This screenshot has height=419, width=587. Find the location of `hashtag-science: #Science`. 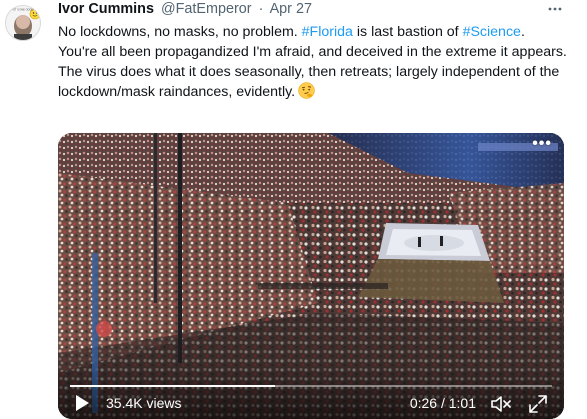

hashtag-science: #Science is located at coordinates (492, 32).